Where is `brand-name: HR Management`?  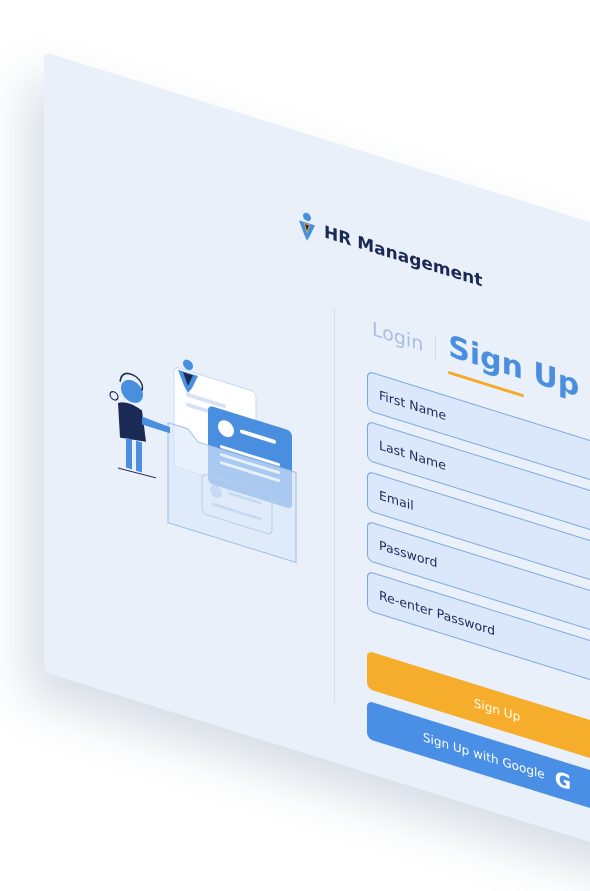
brand-name: HR Management is located at coordinates (403, 257).